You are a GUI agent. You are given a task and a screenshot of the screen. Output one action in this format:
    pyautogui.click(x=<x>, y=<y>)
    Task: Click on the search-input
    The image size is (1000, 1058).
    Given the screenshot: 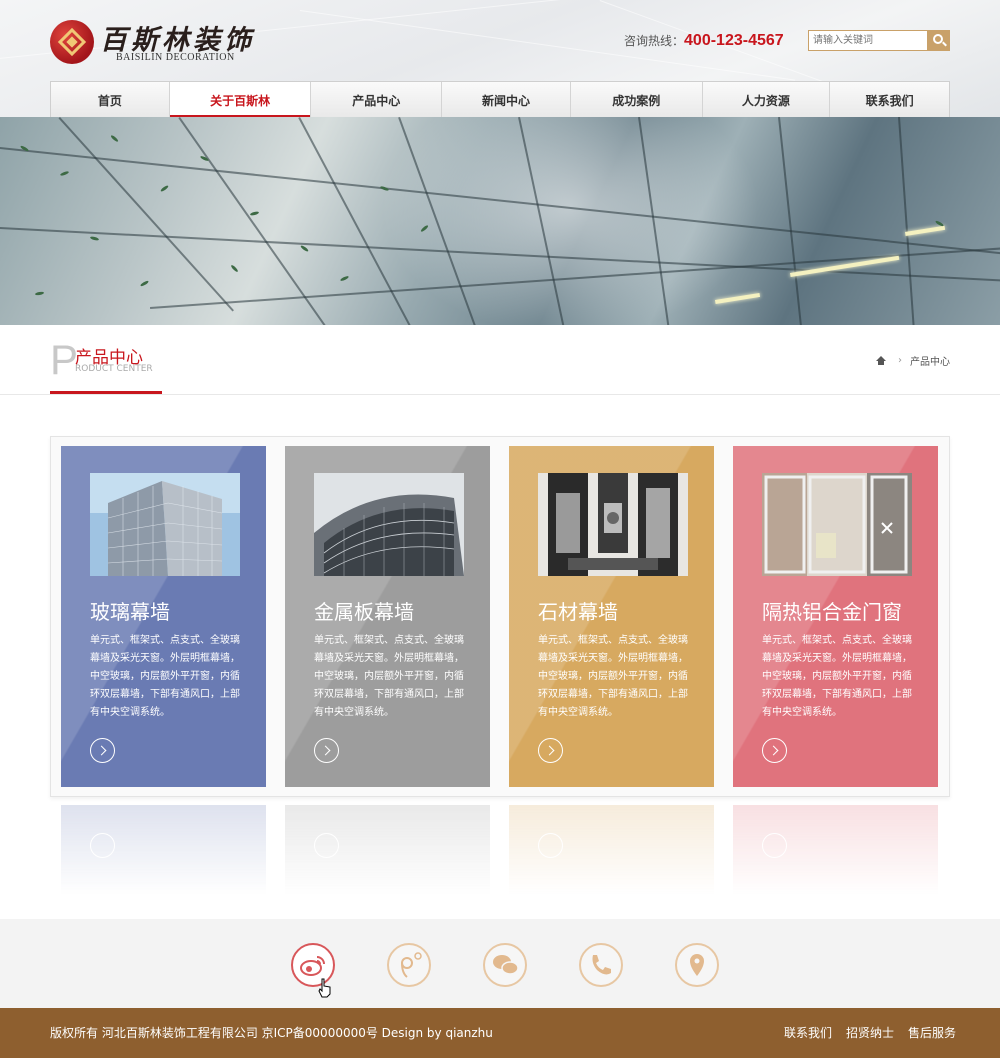 What is the action you would take?
    pyautogui.click(x=868, y=40)
    